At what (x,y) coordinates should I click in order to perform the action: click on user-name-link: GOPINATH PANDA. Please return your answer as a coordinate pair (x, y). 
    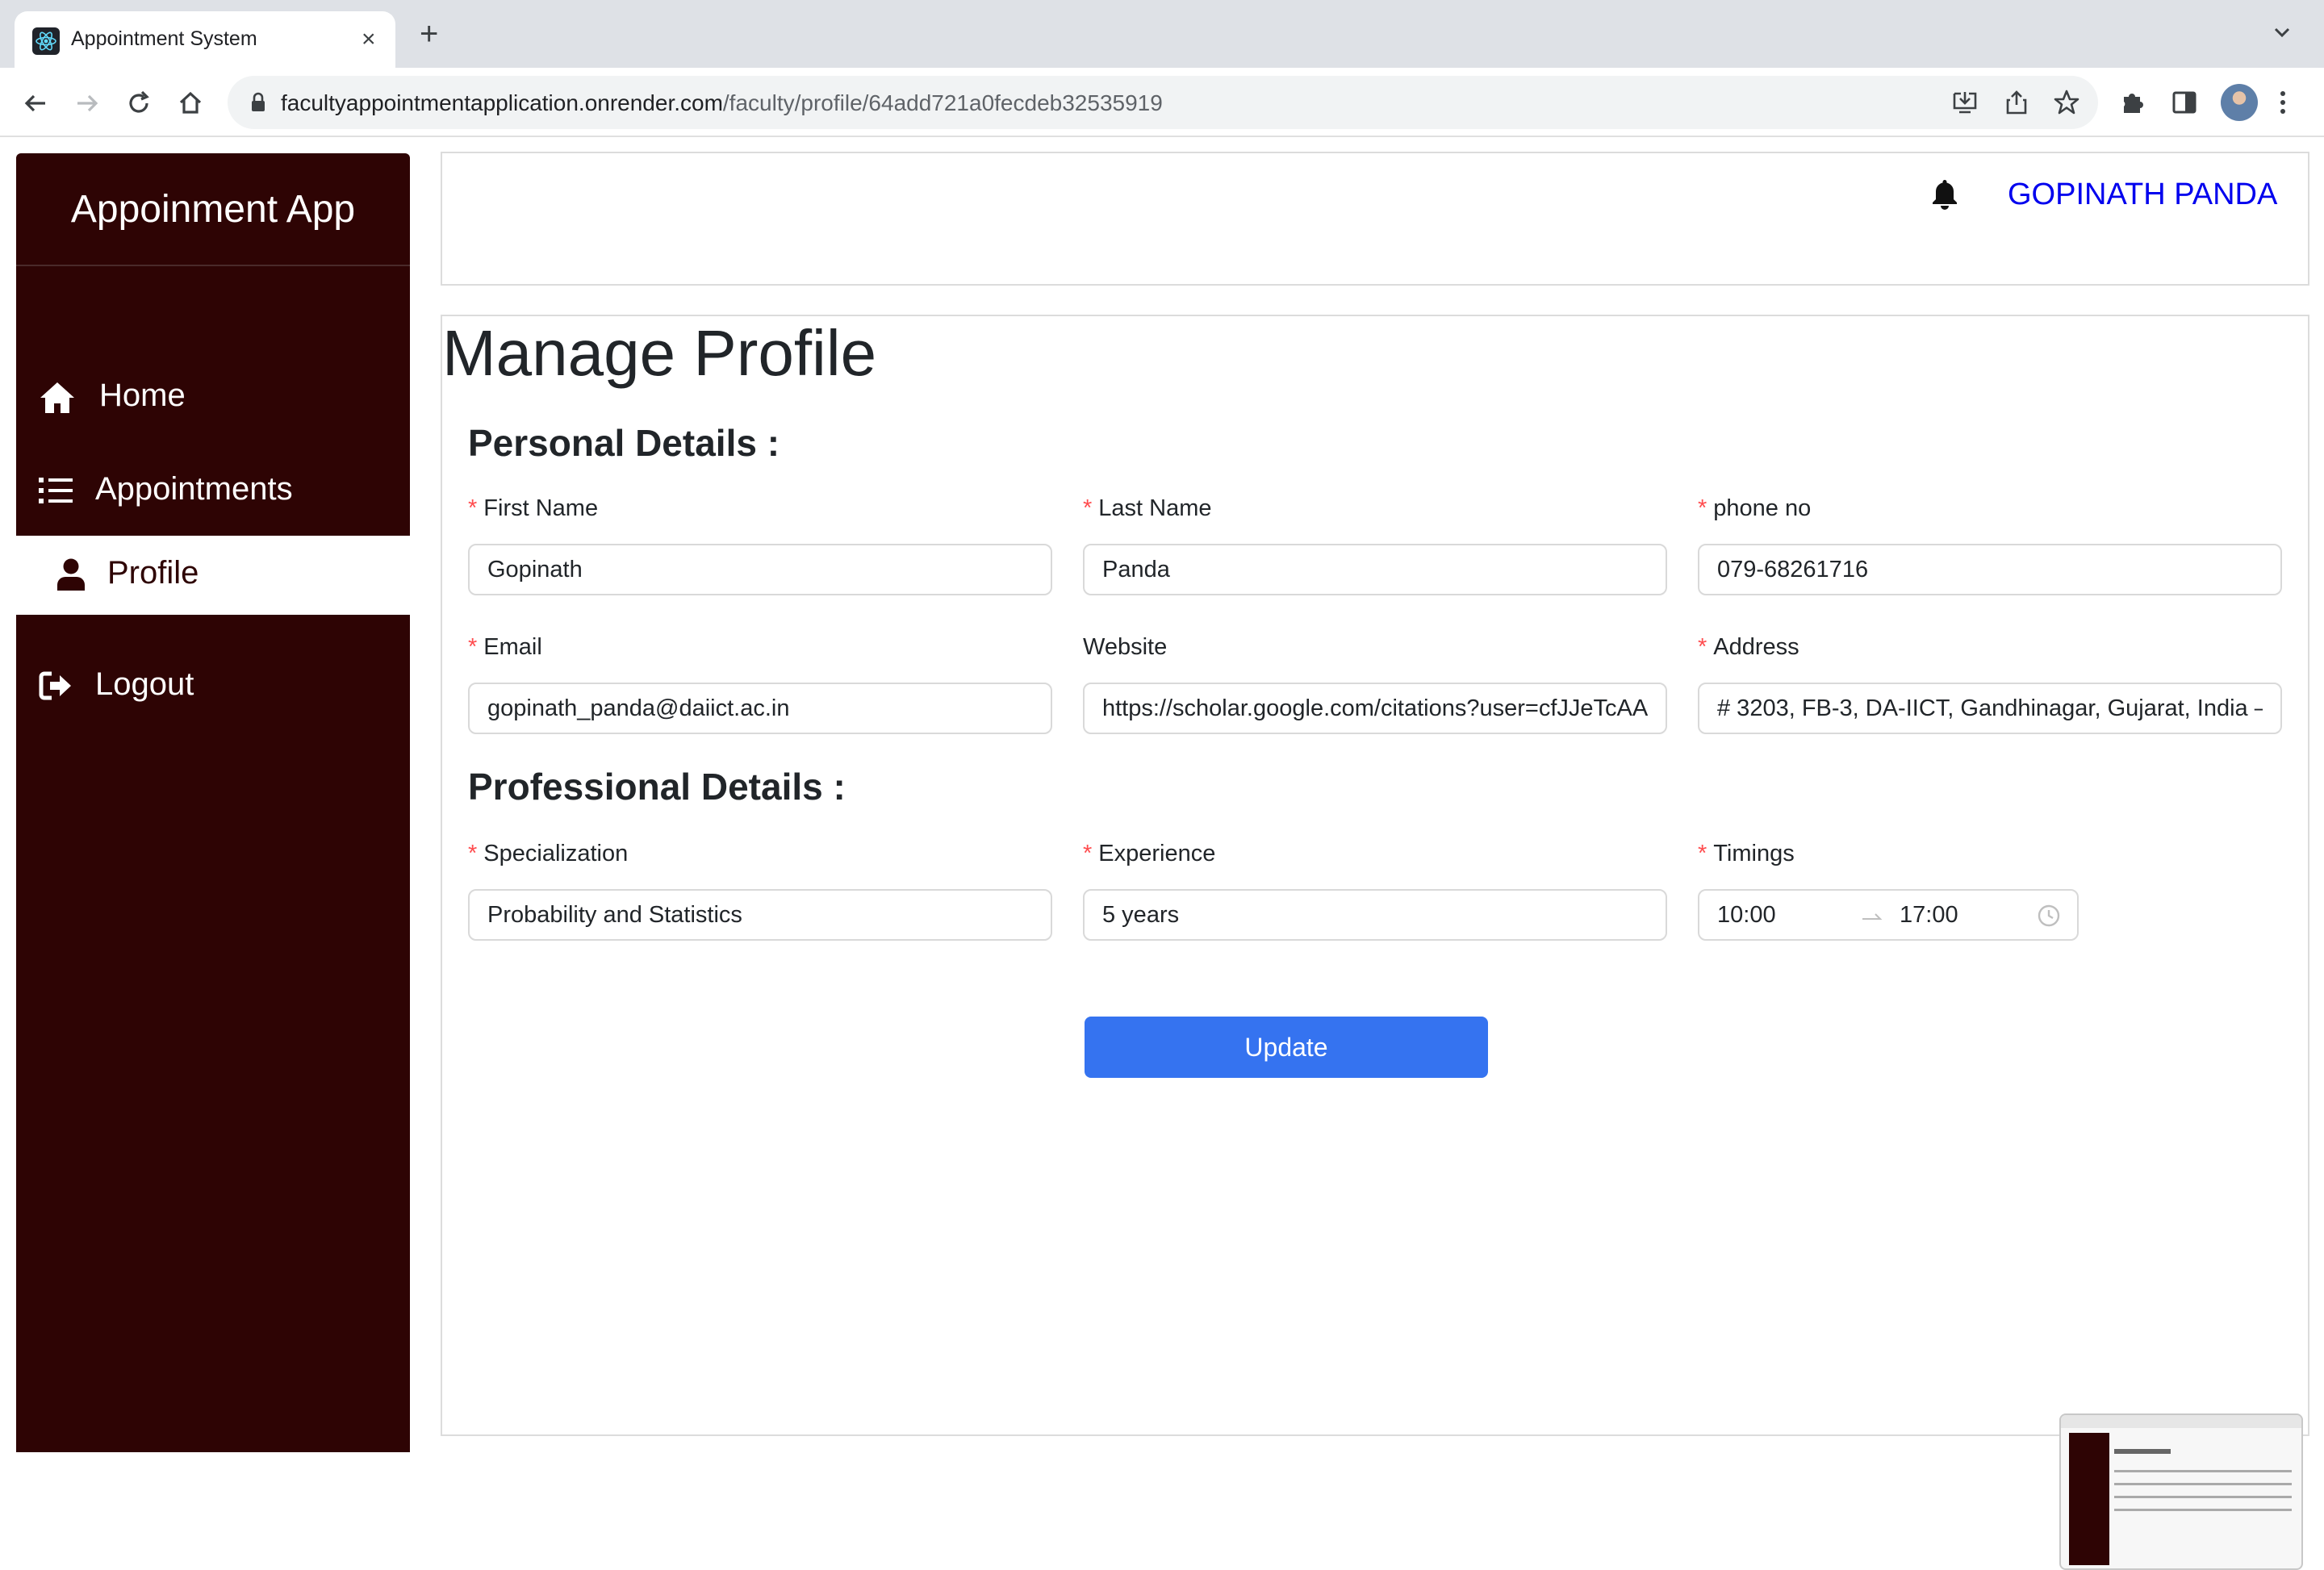
    Looking at the image, I should click on (2142, 194).